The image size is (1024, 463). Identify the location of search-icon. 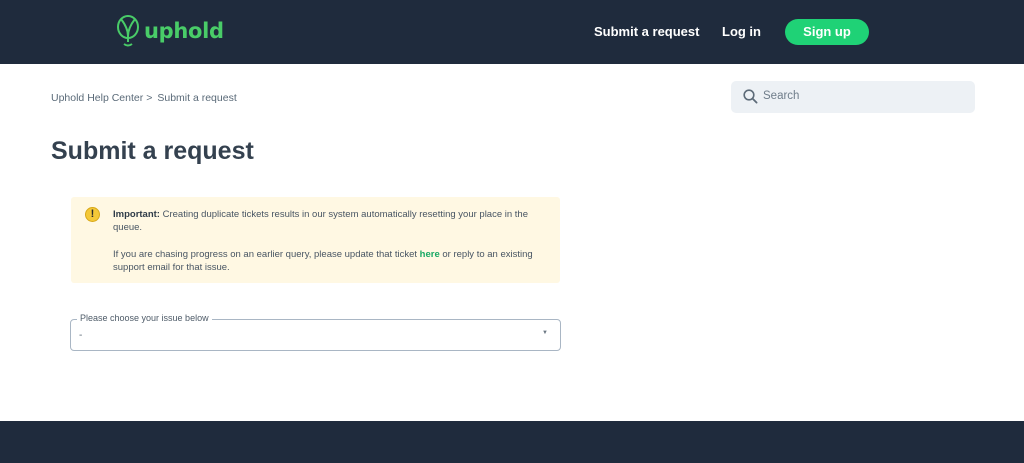
(750, 96).